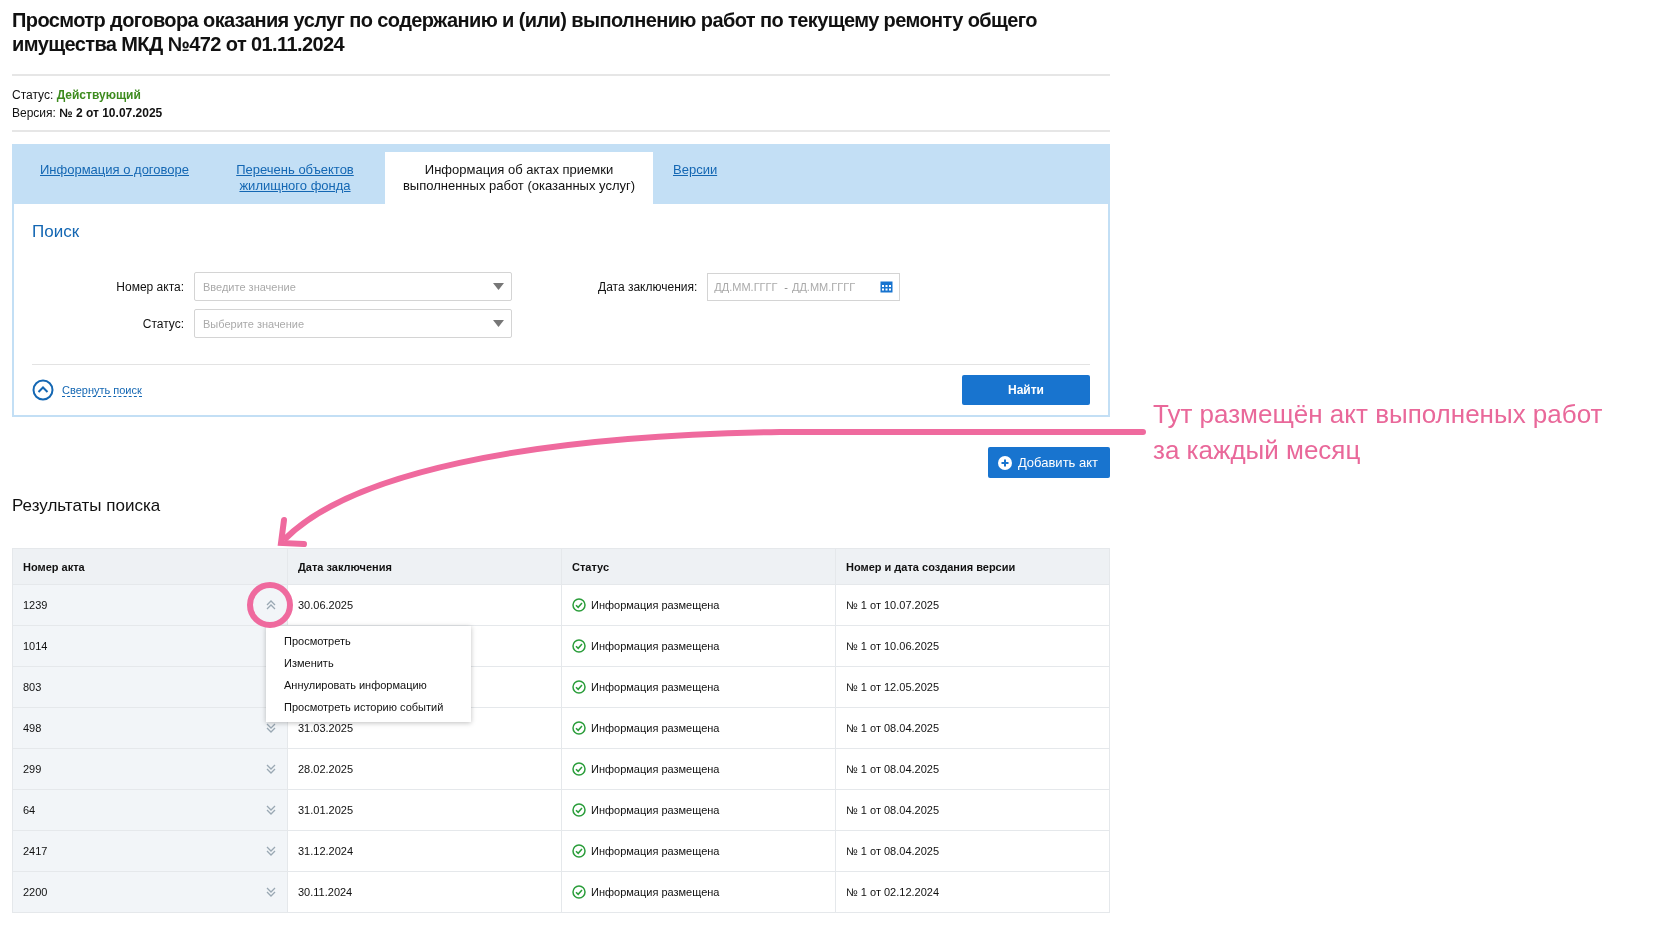 The height and width of the screenshot is (935, 1680). Describe the element at coordinates (893, 605) in the screenshot. I see `table-cell: № 1 от 10.07.2025` at that location.